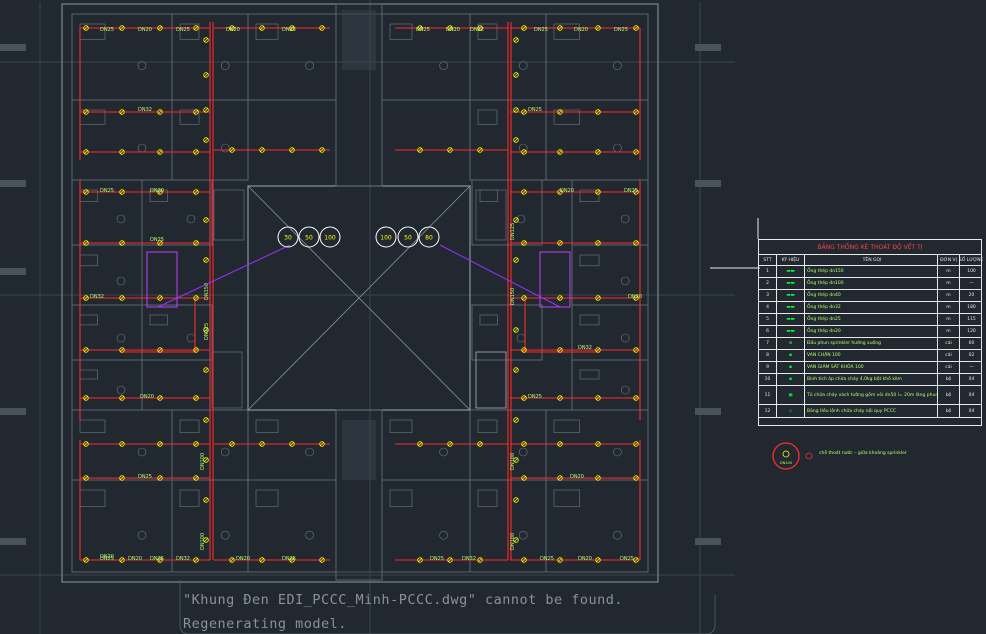 The image size is (986, 634). What do you see at coordinates (791, 260) in the screenshot?
I see `legend-col-sym: KÝ HIỆU` at bounding box center [791, 260].